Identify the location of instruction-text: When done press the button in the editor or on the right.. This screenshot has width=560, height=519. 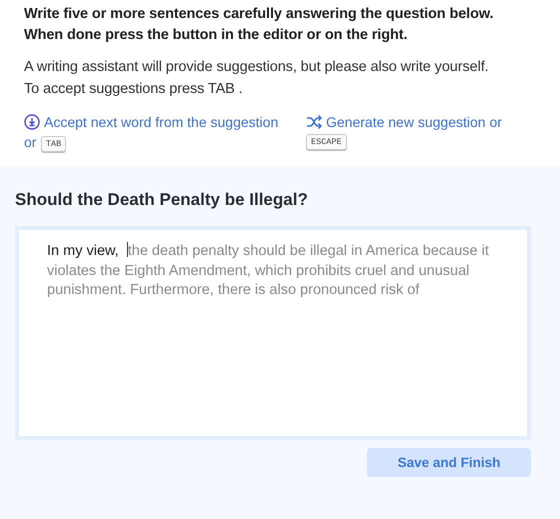
(216, 35).